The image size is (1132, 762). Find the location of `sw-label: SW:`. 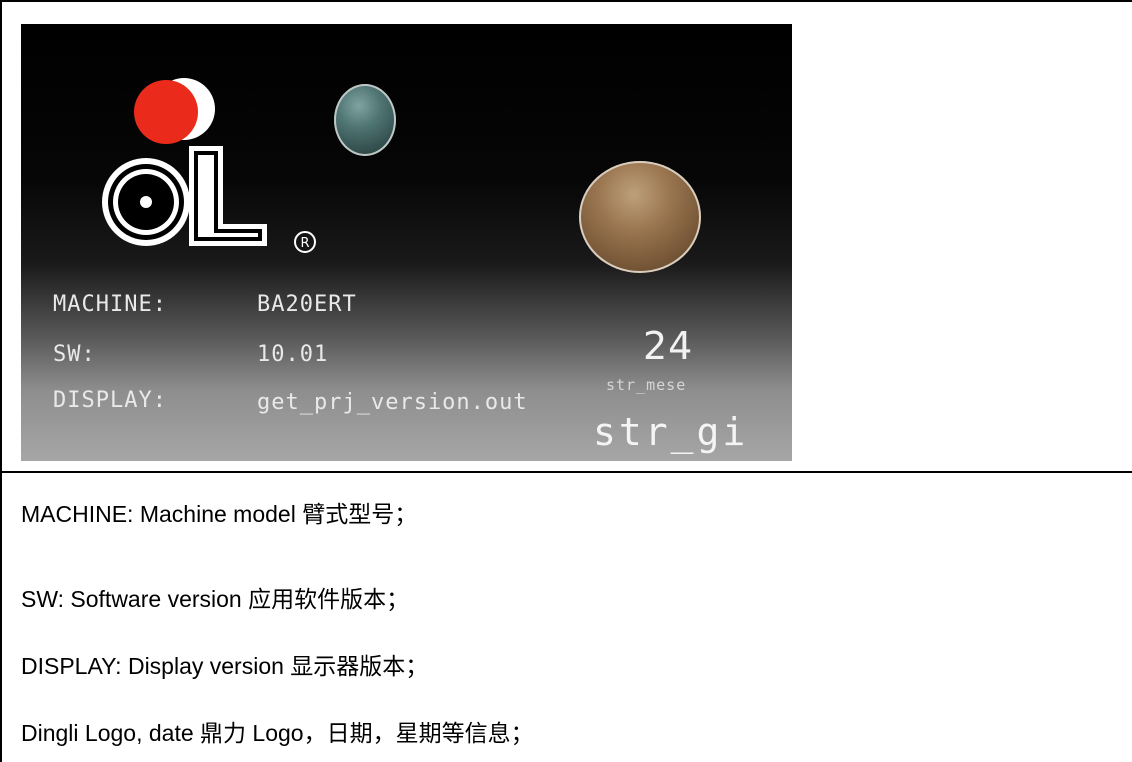

sw-label: SW: is located at coordinates (74, 354).